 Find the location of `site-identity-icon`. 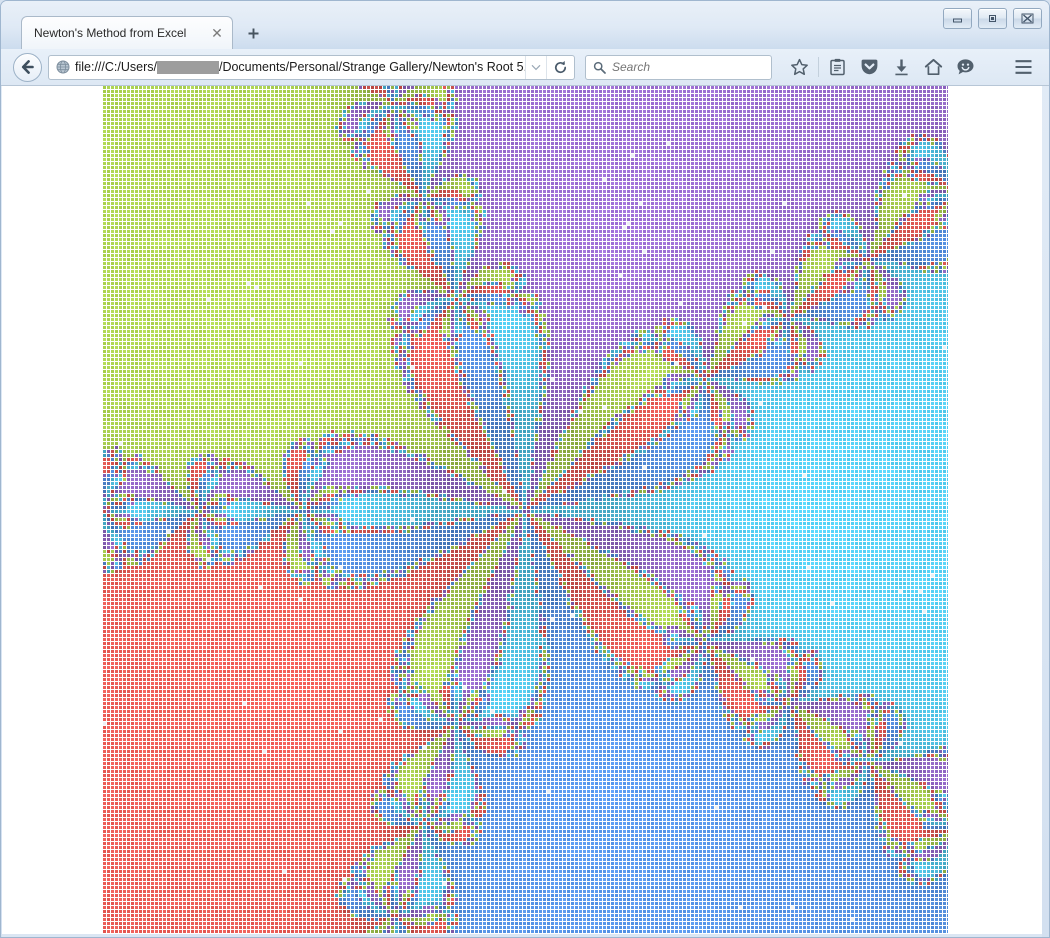

site-identity-icon is located at coordinates (62, 67).